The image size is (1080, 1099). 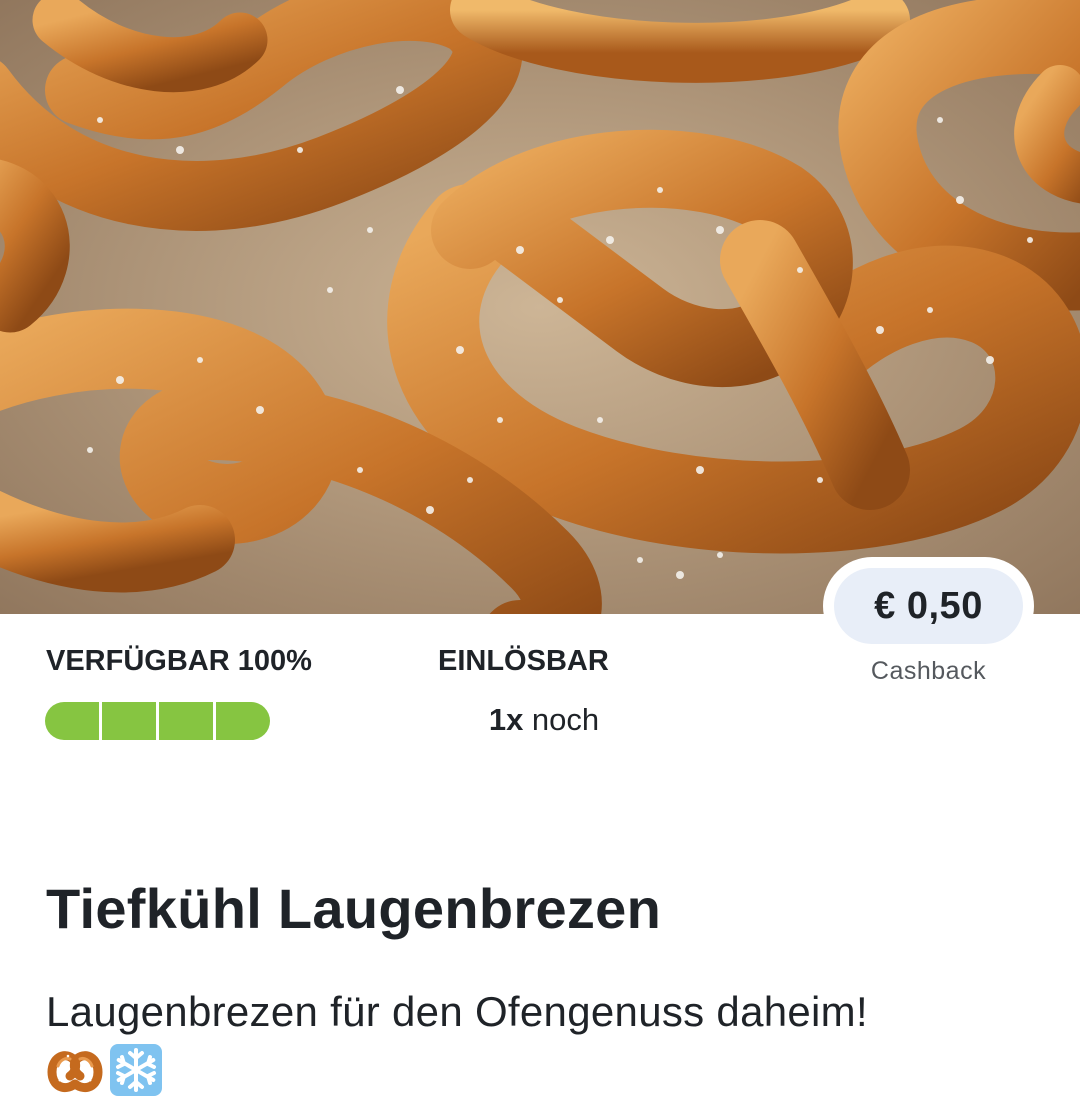 What do you see at coordinates (561, 719) in the screenshot?
I see `redeem-count-suffix: noch` at bounding box center [561, 719].